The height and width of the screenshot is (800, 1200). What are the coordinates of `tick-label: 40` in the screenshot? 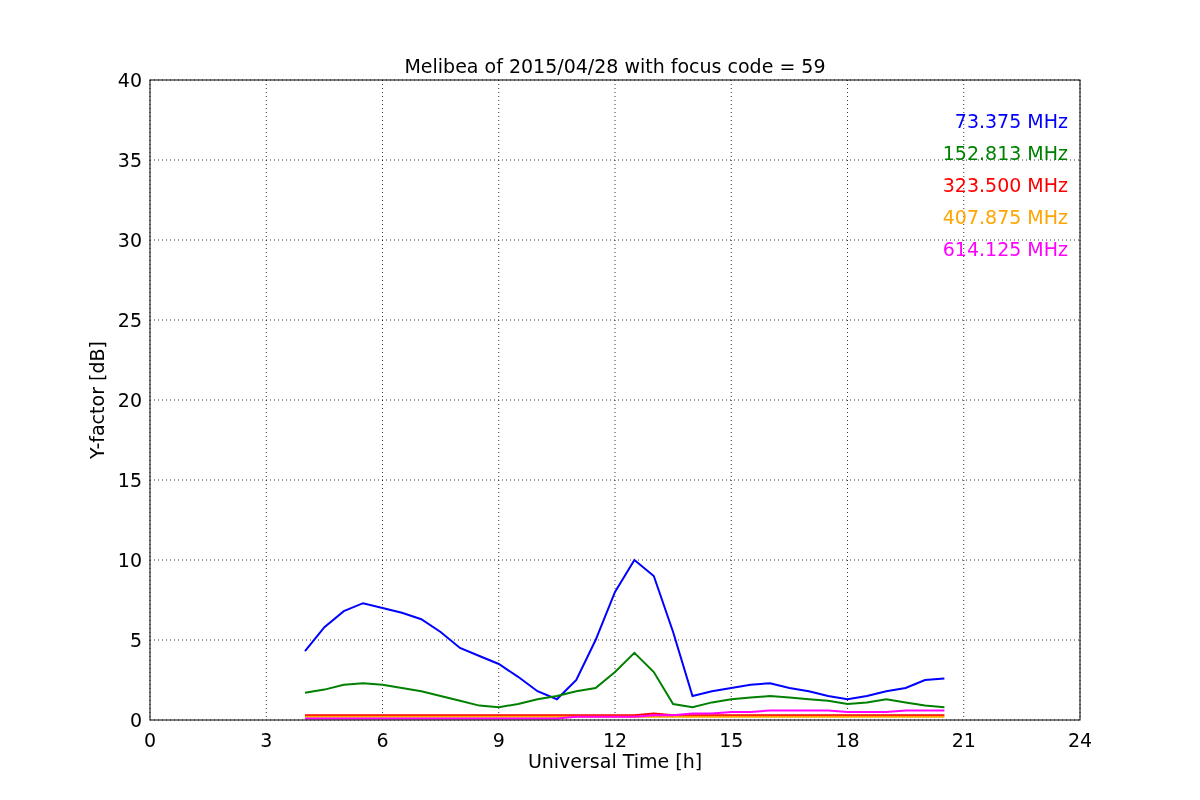 It's located at (129, 80).